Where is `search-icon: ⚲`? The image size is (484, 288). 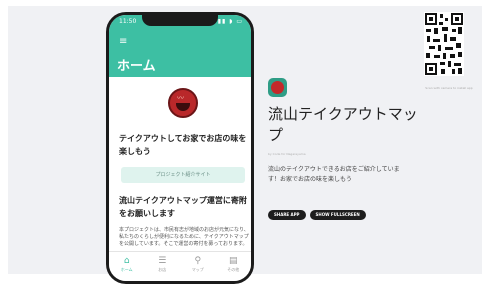 search-icon: ⚲ is located at coordinates (198, 261).